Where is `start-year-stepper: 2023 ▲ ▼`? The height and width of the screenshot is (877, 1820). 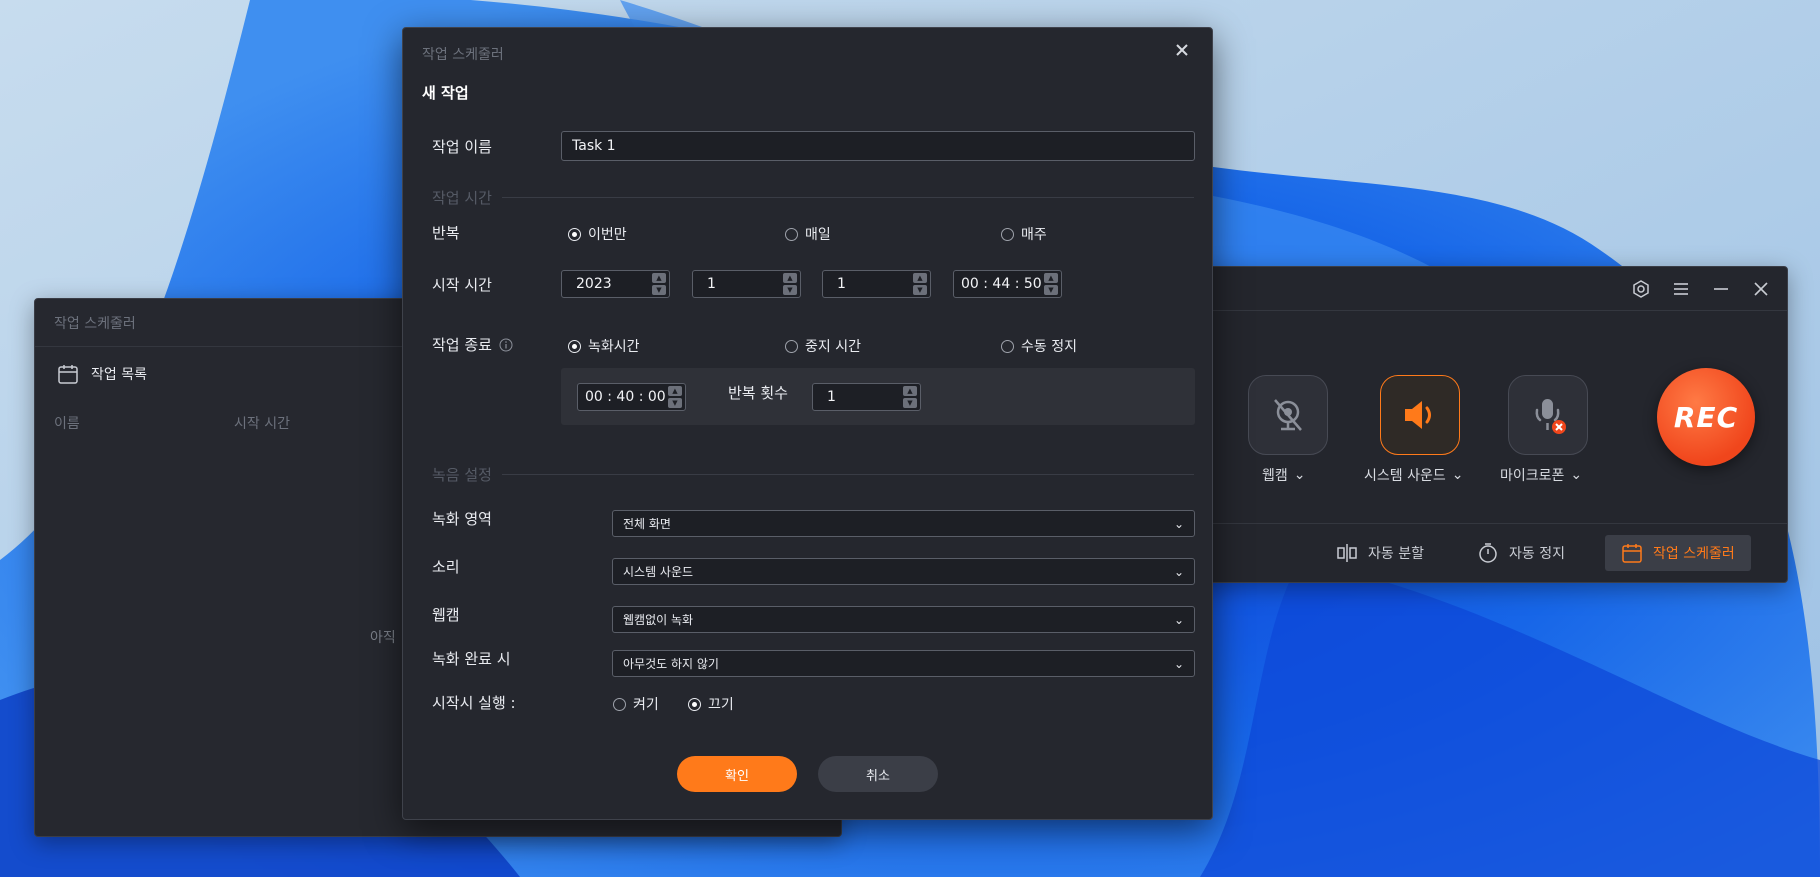 start-year-stepper: 2023 ▲ ▼ is located at coordinates (615, 284).